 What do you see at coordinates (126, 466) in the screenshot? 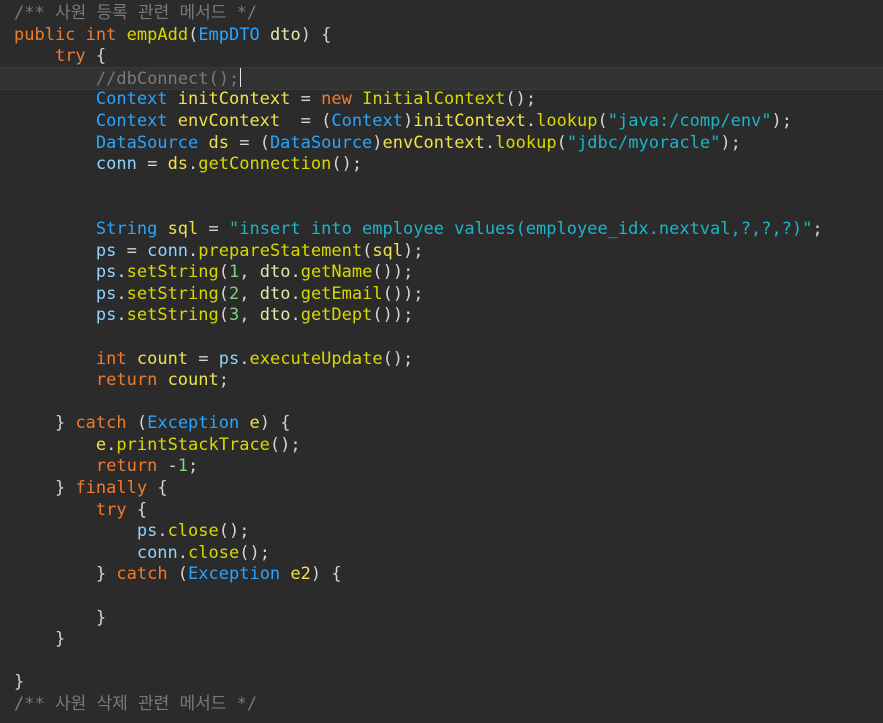
I see `code-token: return` at bounding box center [126, 466].